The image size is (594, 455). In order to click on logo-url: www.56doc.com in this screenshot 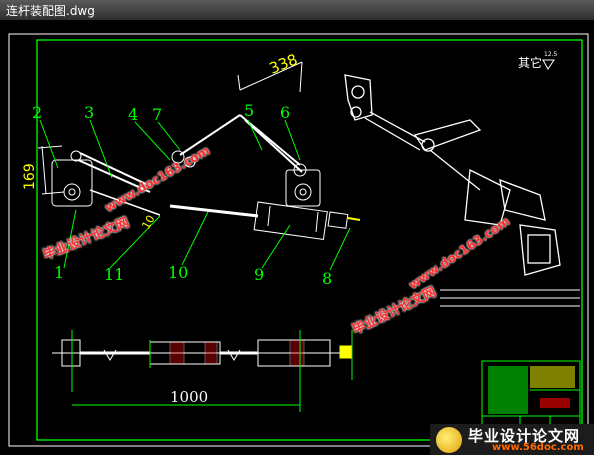, I will do `click(538, 447)`.